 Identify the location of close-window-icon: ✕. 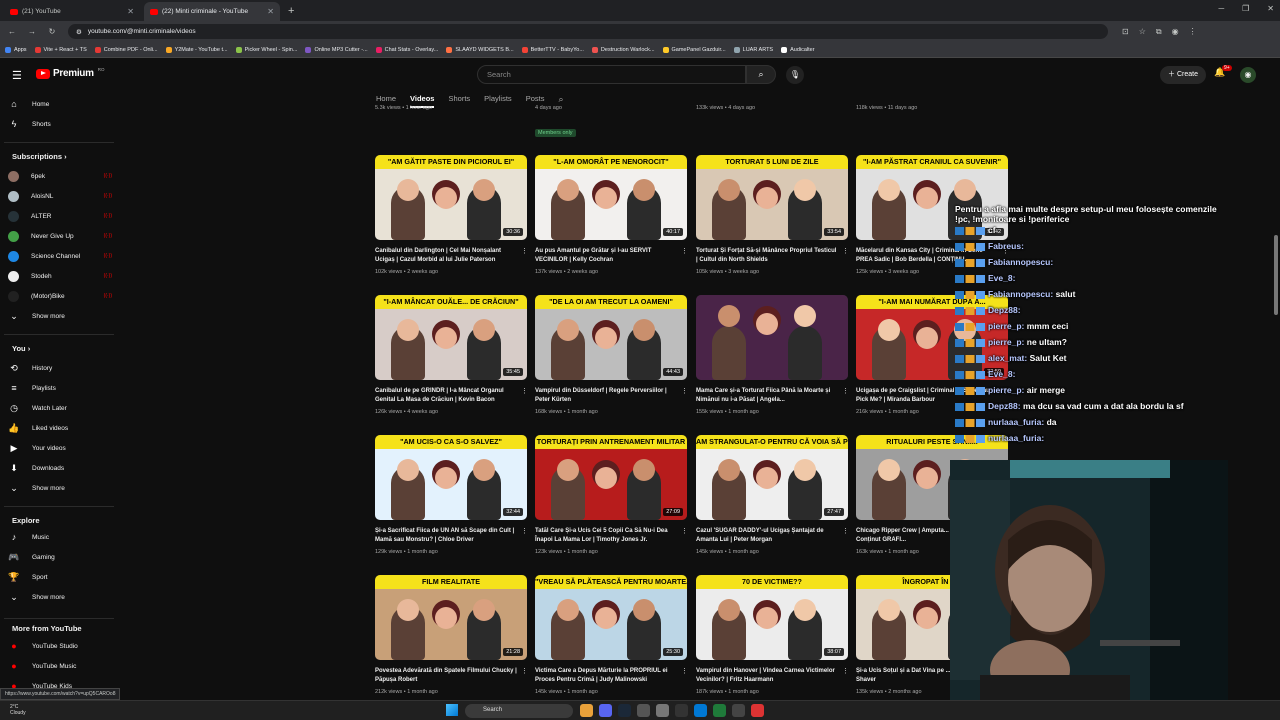
(1270, 8).